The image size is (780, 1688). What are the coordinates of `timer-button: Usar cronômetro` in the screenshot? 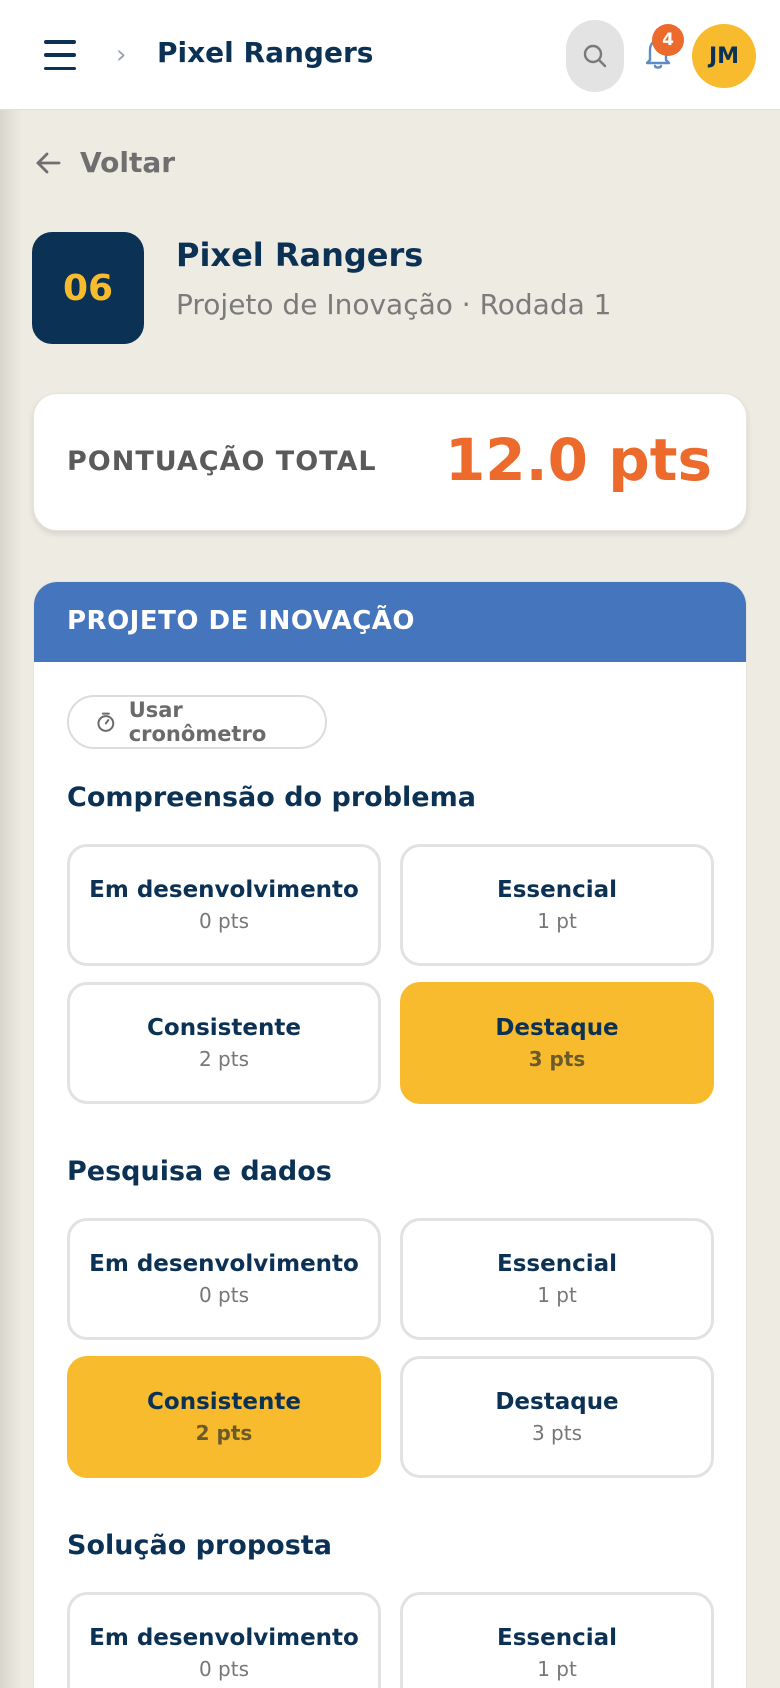 It's located at (197, 722).